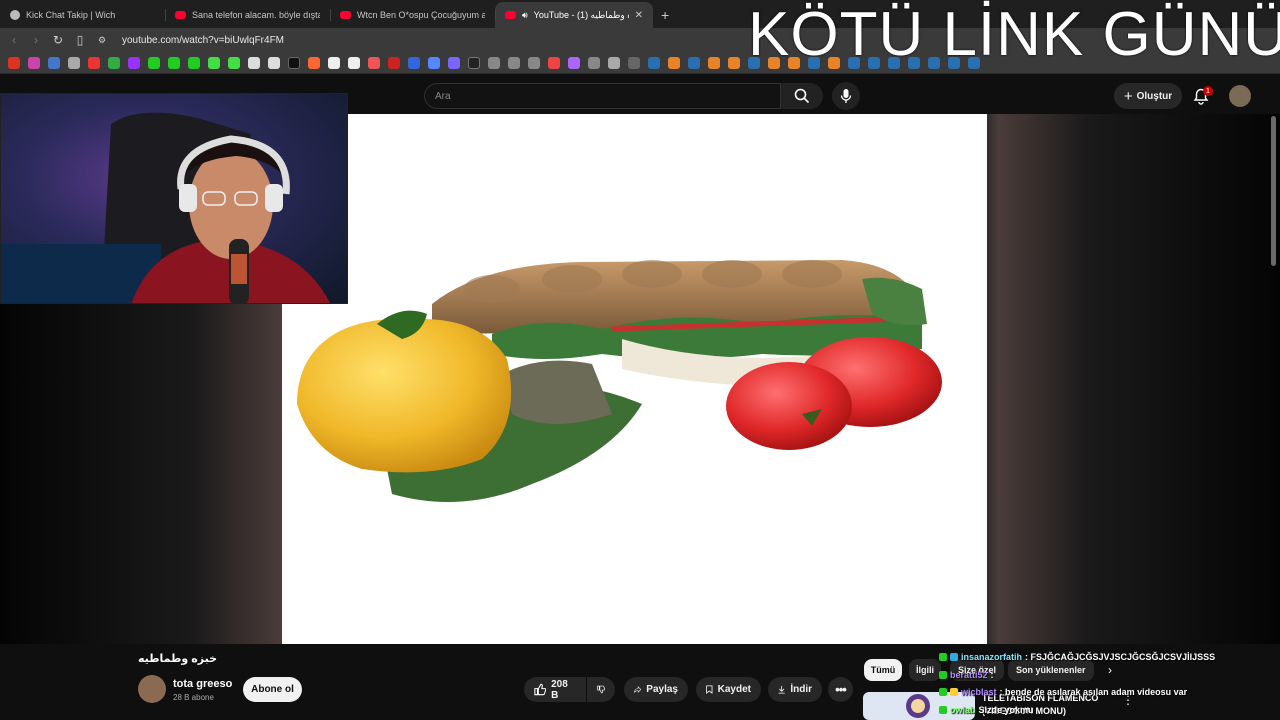  Describe the element at coordinates (14, 40) in the screenshot. I see `back-icon: ‹` at that location.